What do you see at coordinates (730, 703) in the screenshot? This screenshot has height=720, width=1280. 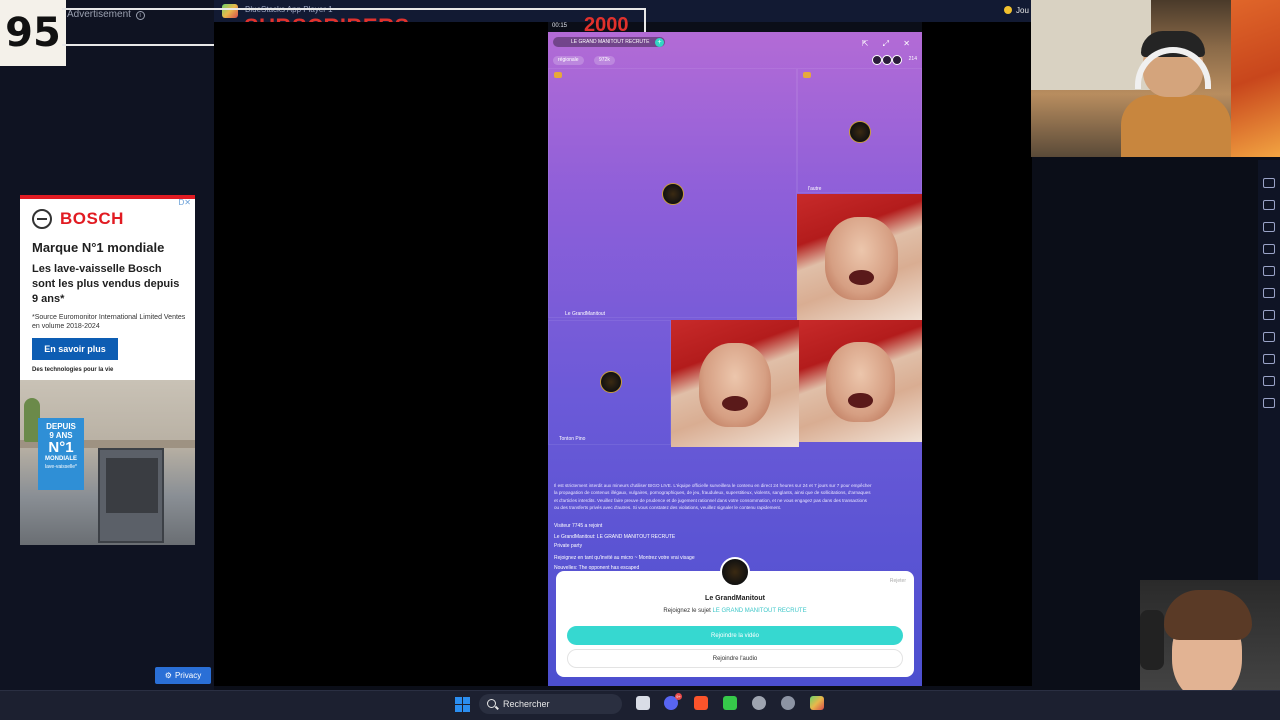 I see `media-app-icon` at bounding box center [730, 703].